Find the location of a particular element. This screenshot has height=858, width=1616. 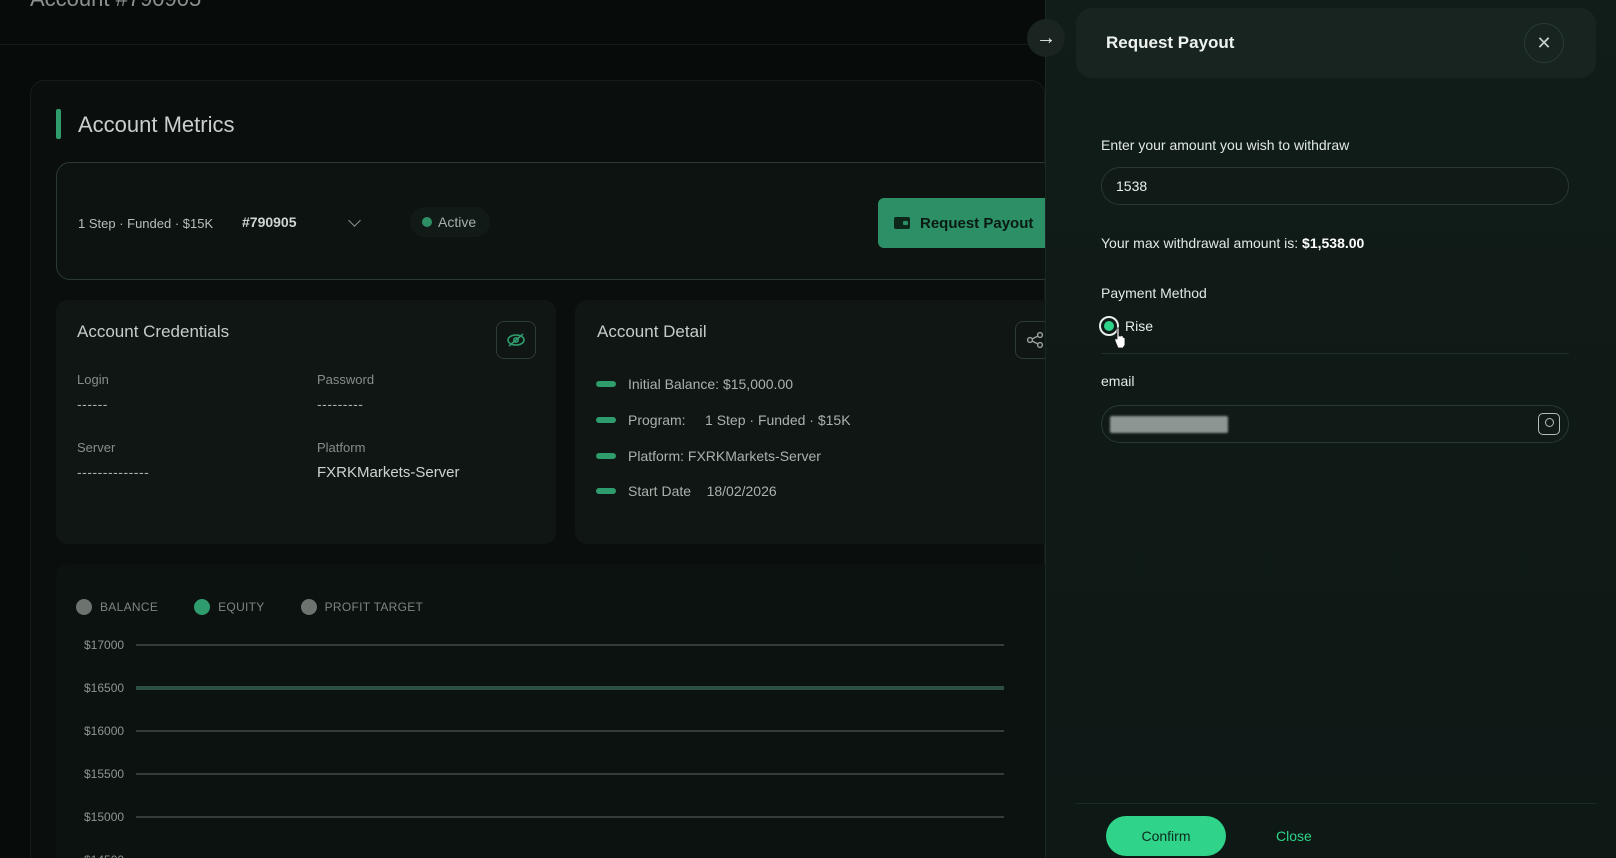

eye-off-icon is located at coordinates (516, 340).